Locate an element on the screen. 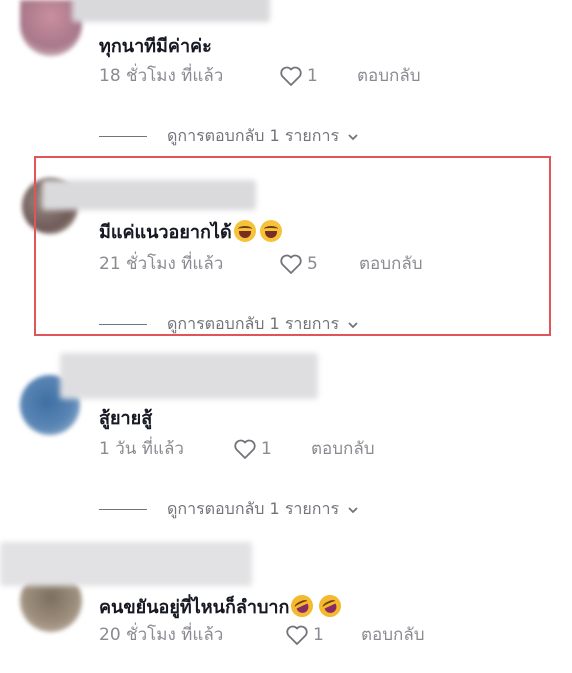  comment-meta: 20 ชั่วโมง ที่แล้ว 1 ตอบกลับ is located at coordinates (319, 635).